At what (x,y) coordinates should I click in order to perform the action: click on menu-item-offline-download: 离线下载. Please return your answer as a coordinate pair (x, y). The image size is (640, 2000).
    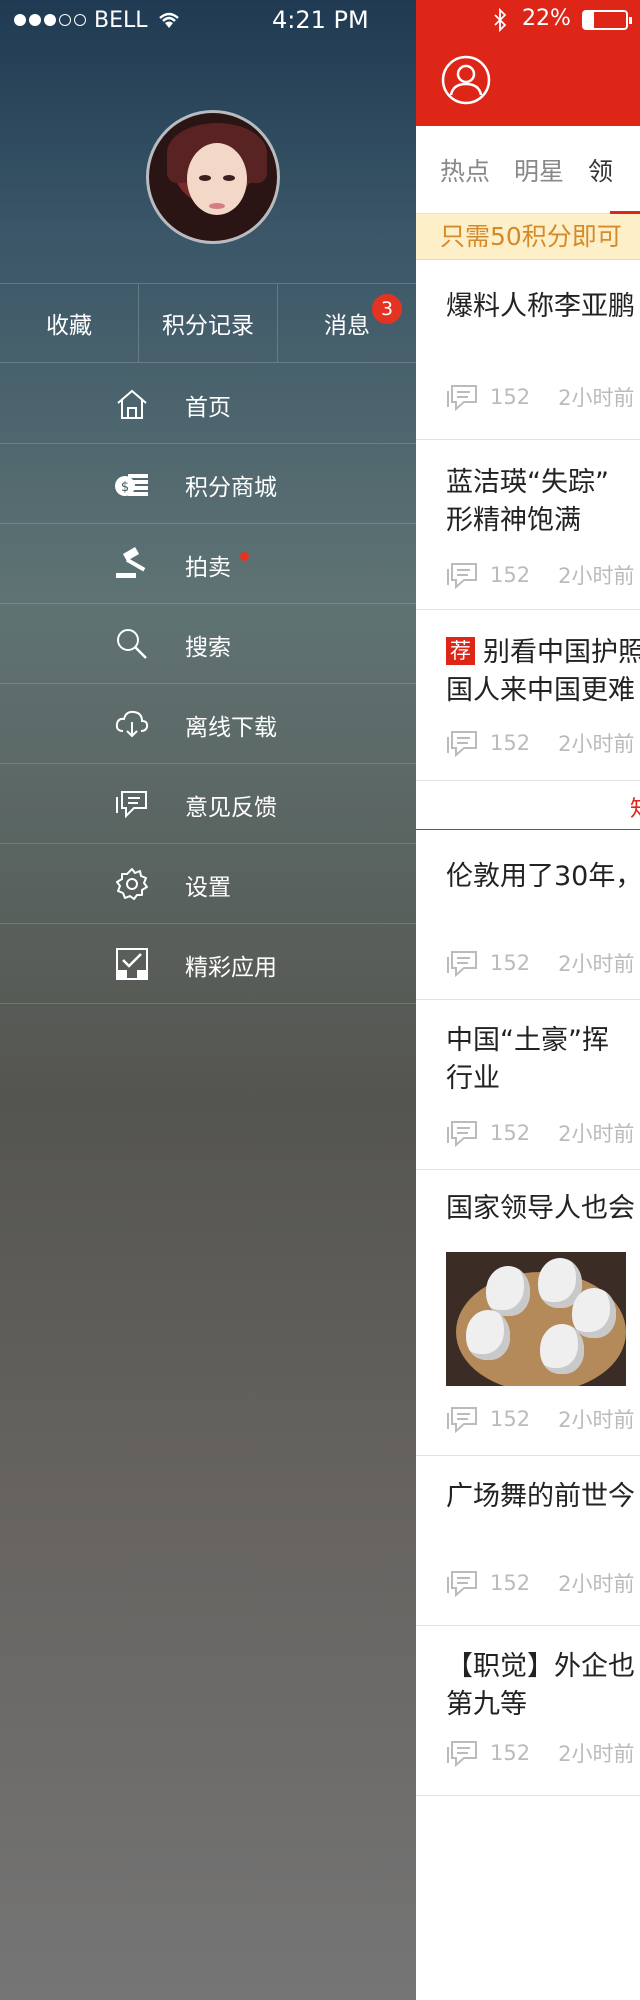
    Looking at the image, I should click on (208, 724).